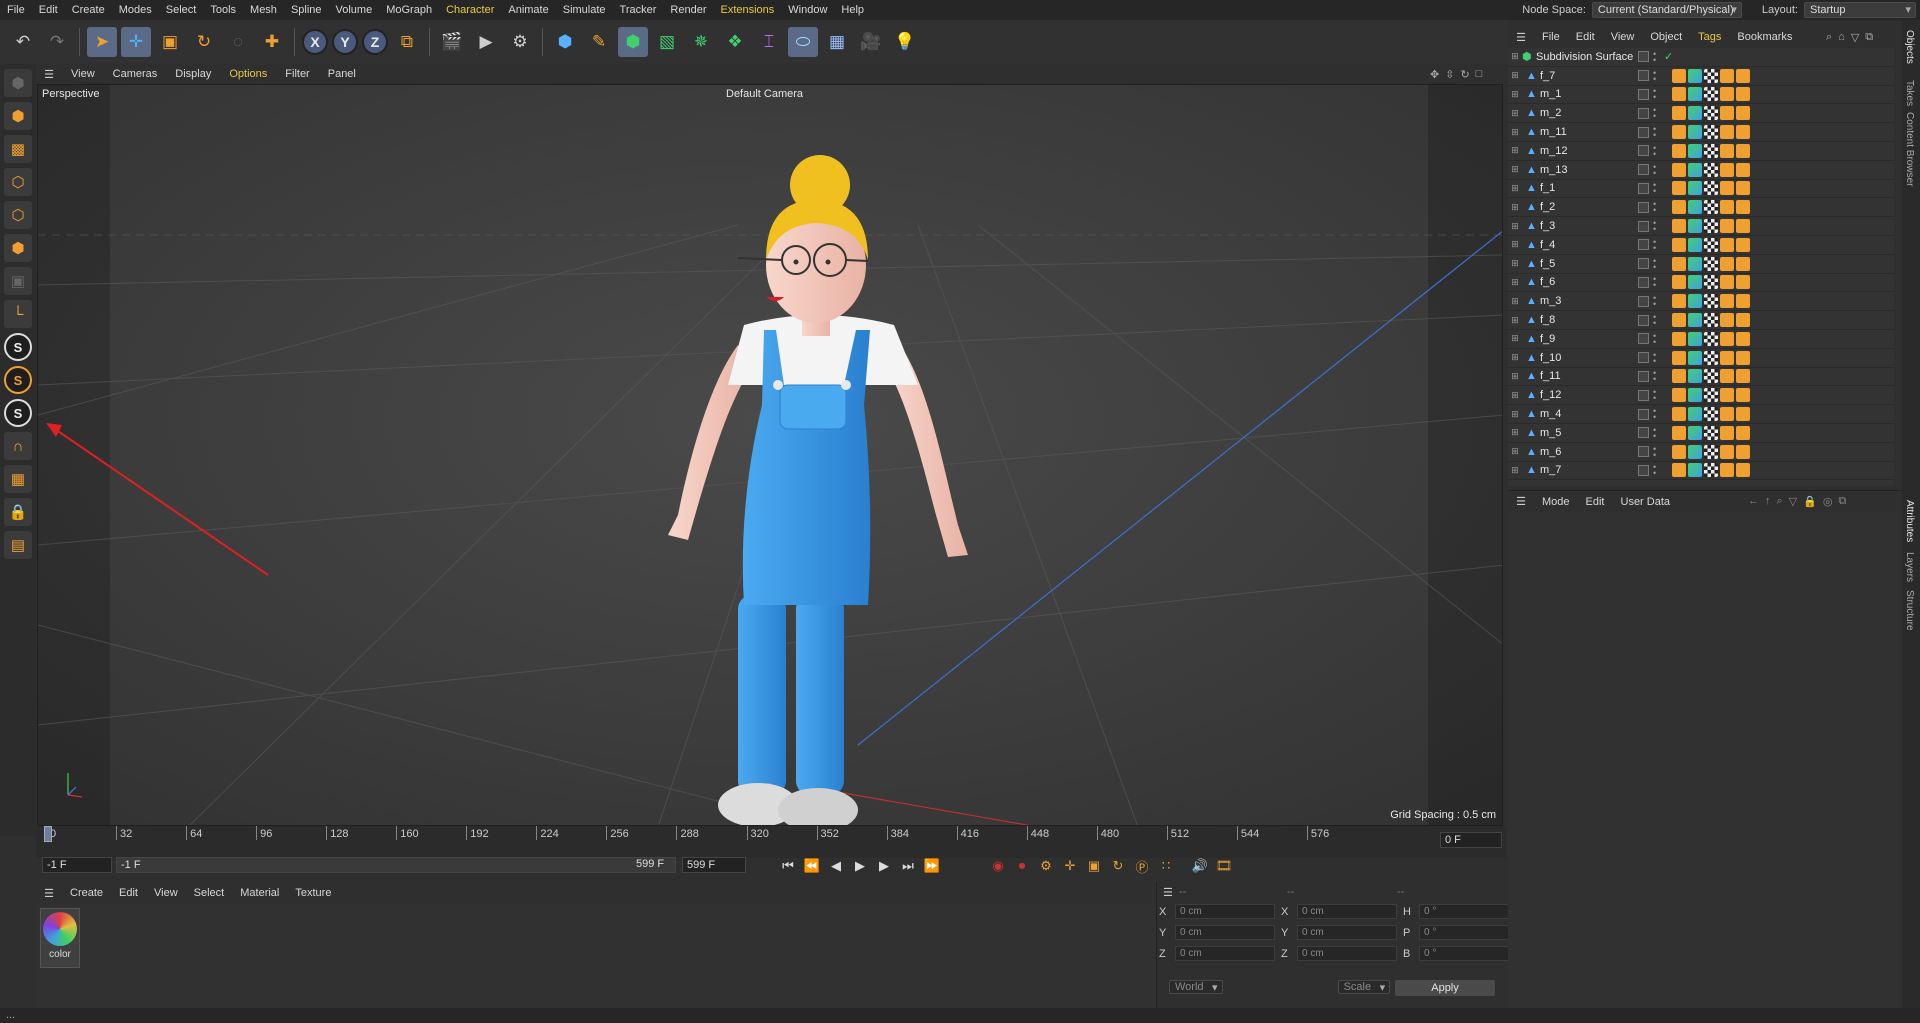  I want to click on cube-icon: ⬢, so click(565, 42).